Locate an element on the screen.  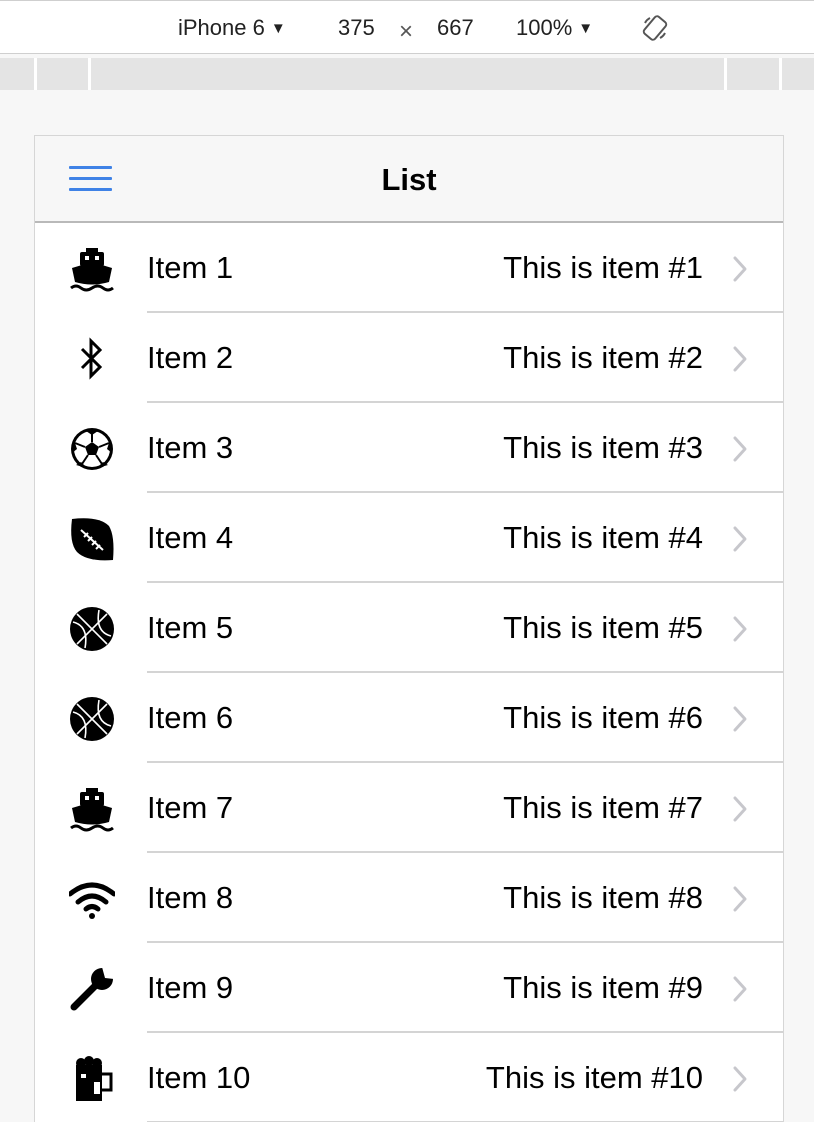
height-field: 667 is located at coordinates (455, 28).